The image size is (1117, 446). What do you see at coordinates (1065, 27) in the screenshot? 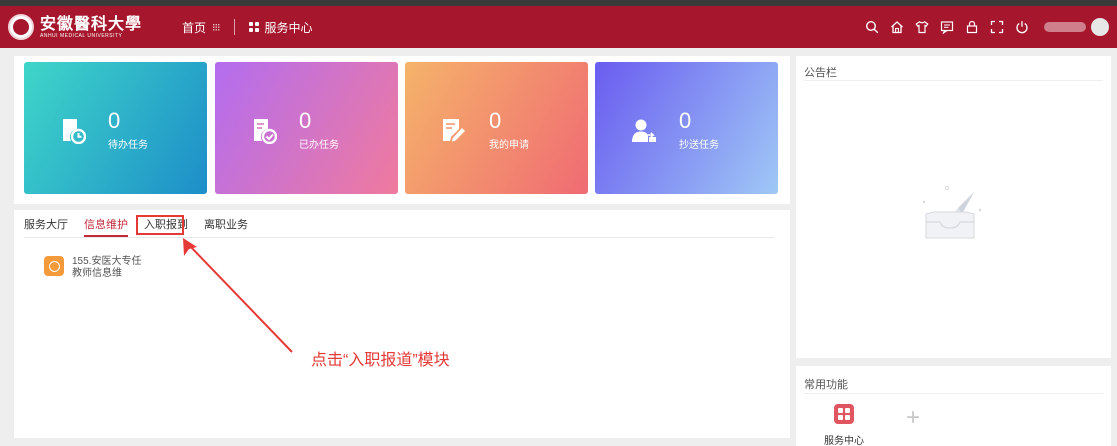
I see `username-blurred` at bounding box center [1065, 27].